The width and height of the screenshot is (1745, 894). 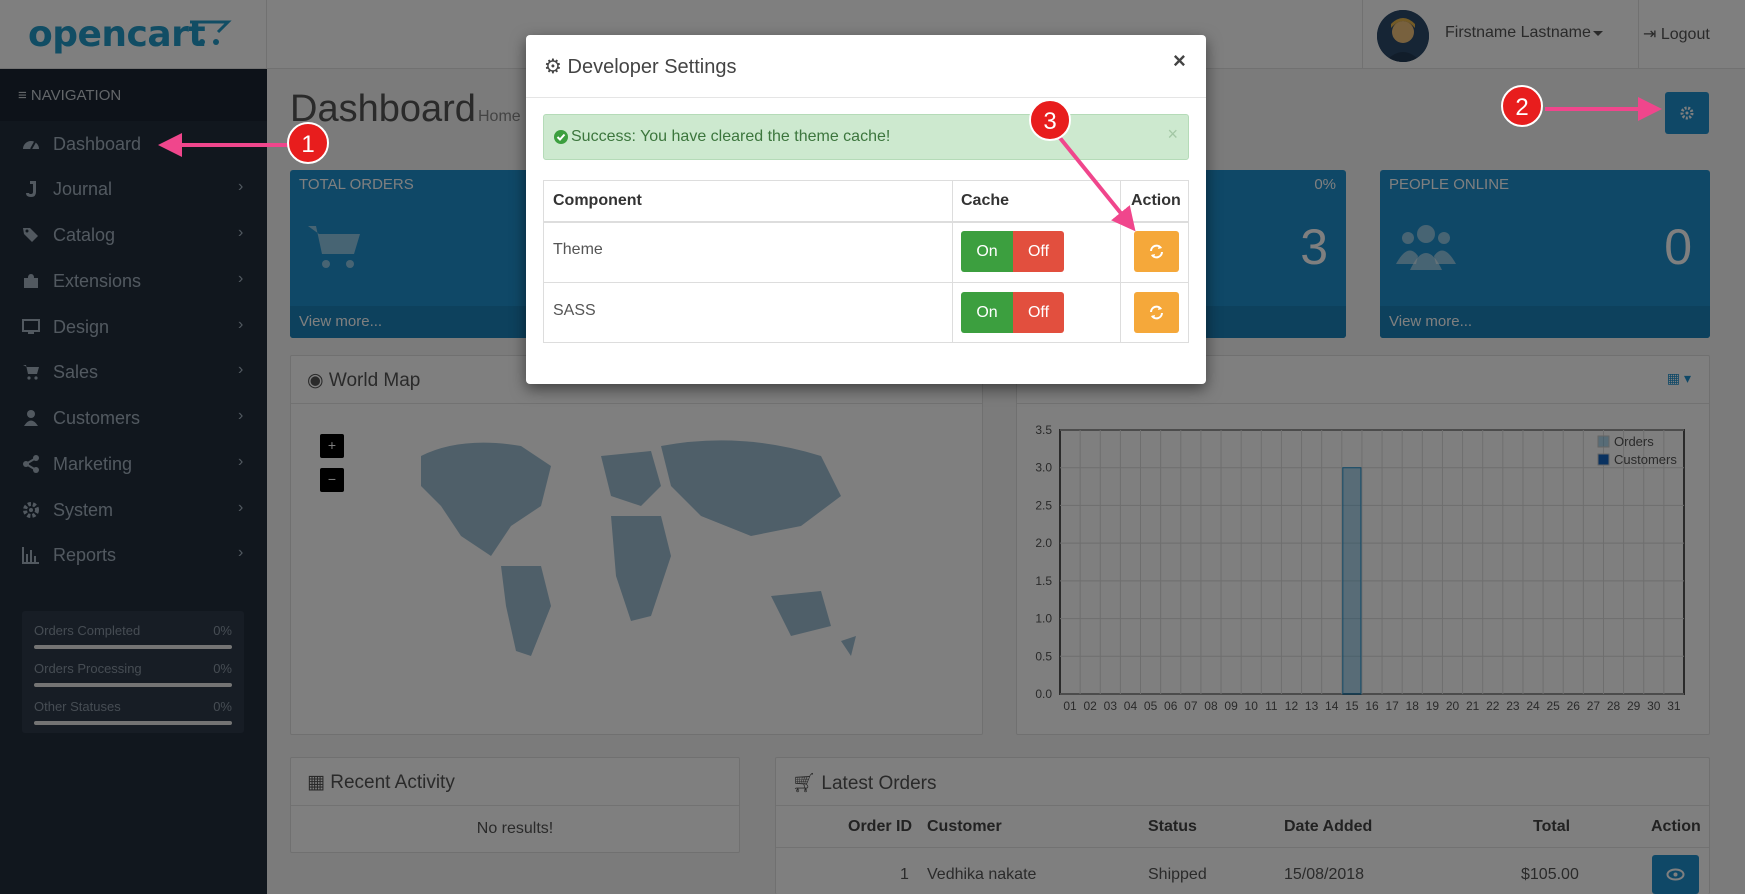 What do you see at coordinates (308, 143) in the screenshot?
I see `annotation-marker: 1` at bounding box center [308, 143].